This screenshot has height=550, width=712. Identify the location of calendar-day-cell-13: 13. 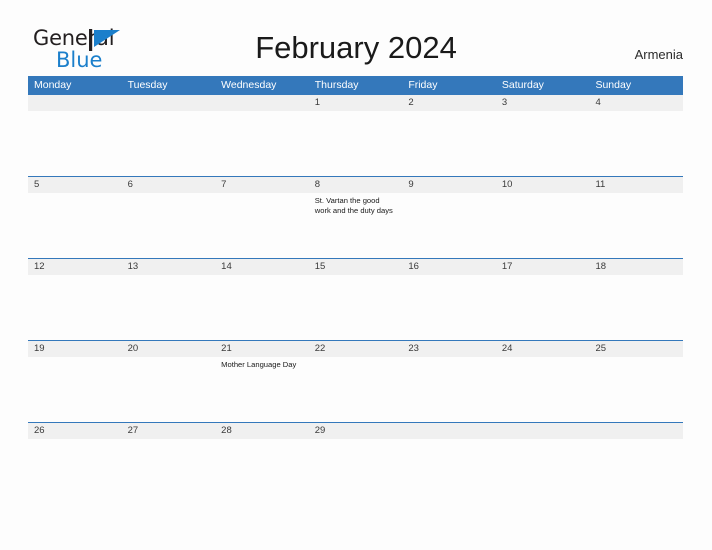
(169, 299).